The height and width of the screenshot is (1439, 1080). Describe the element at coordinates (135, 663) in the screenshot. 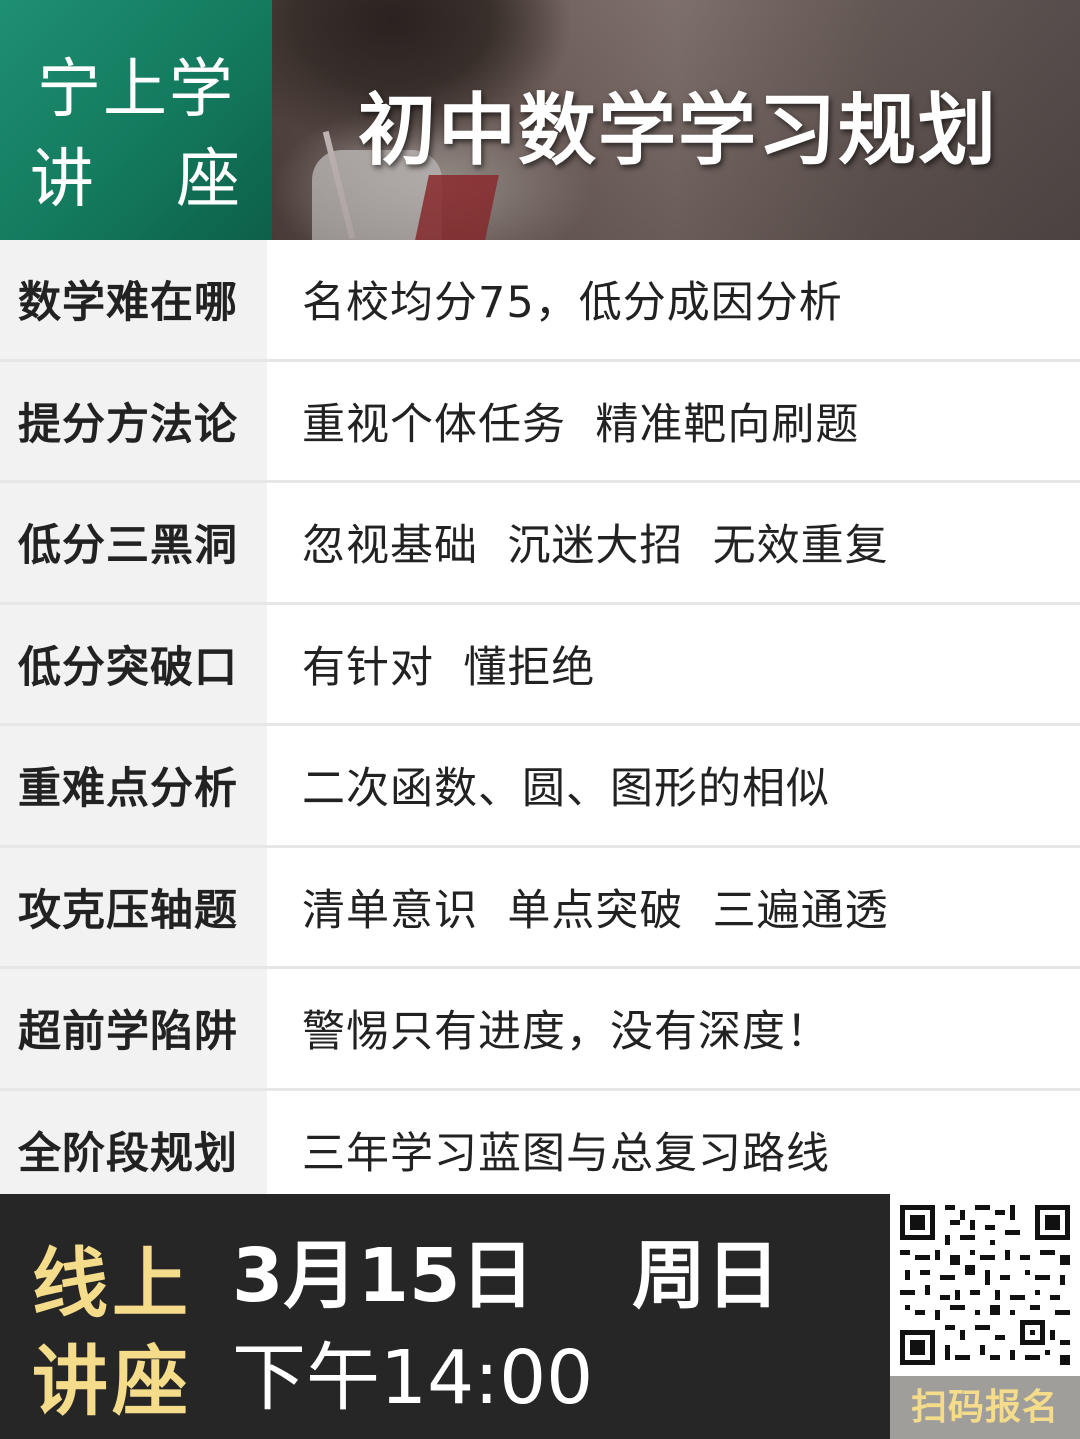

I see `topic-label: 低分突破口` at that location.